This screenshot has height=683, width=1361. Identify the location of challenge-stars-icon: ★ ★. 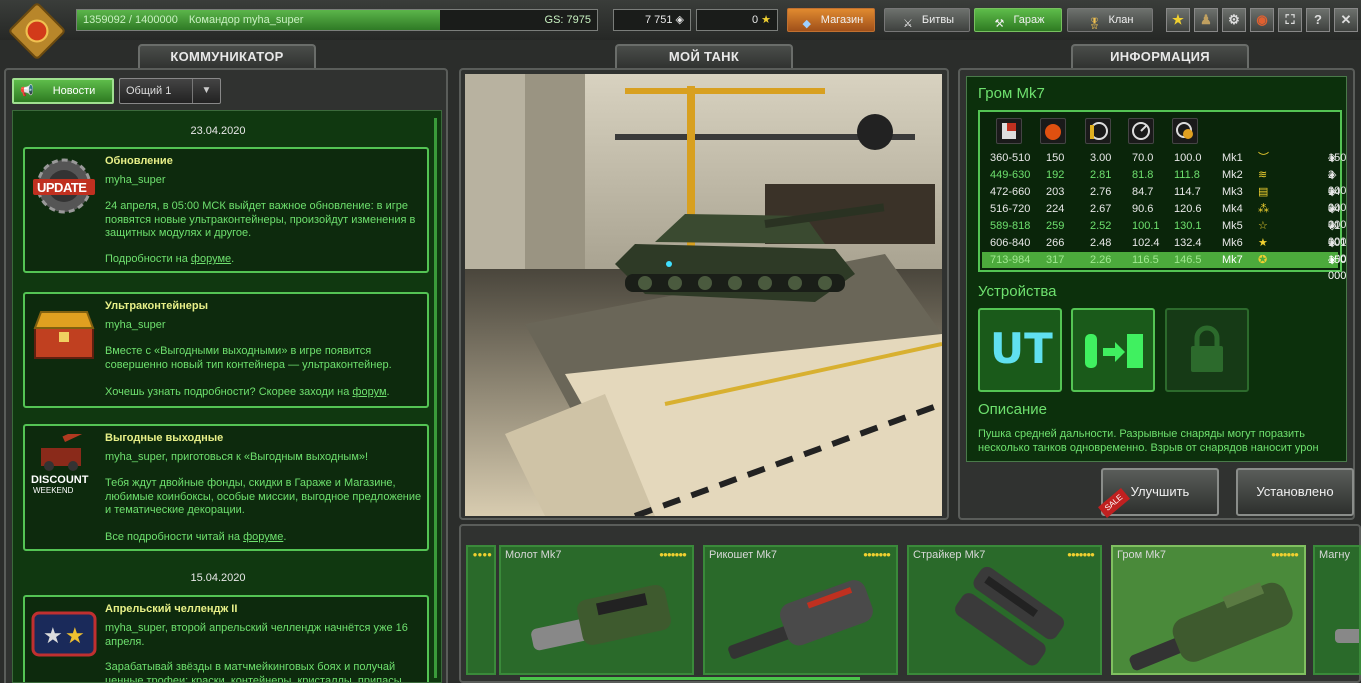
(64, 640).